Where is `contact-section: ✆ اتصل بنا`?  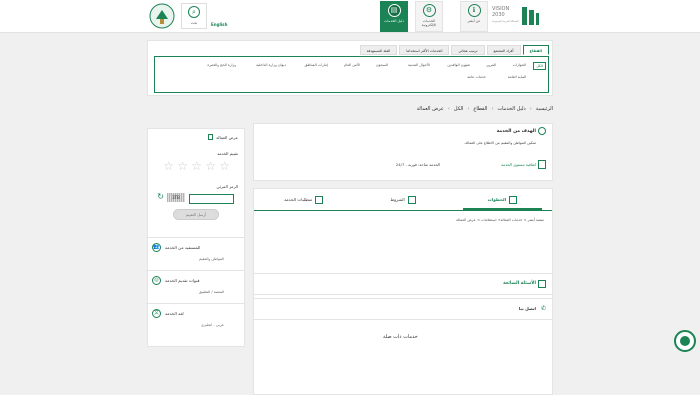
contact-section: ✆ اتصل بنا is located at coordinates (403, 309).